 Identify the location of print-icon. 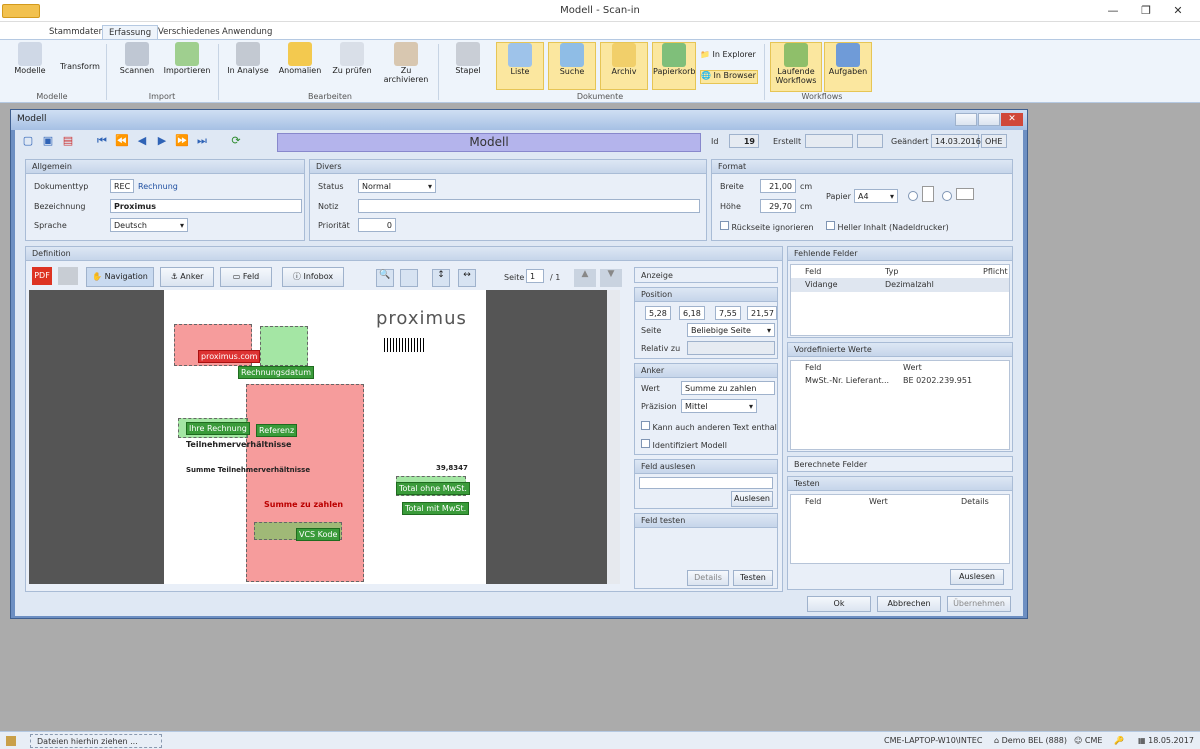
(68, 276).